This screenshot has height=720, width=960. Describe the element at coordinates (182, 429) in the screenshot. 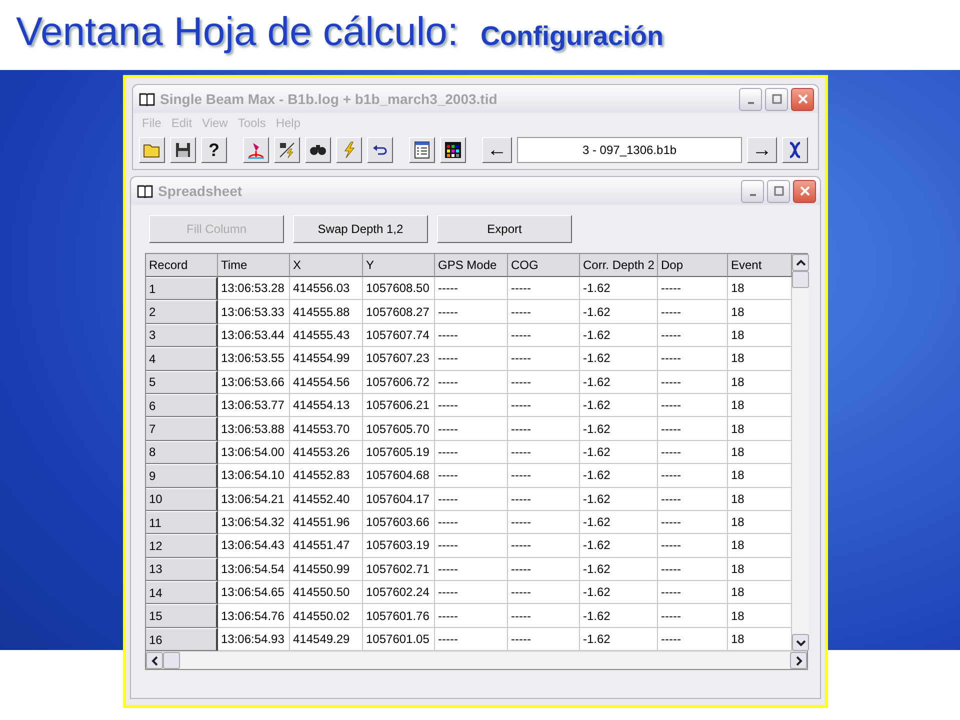

I see `row-header: 7` at that location.